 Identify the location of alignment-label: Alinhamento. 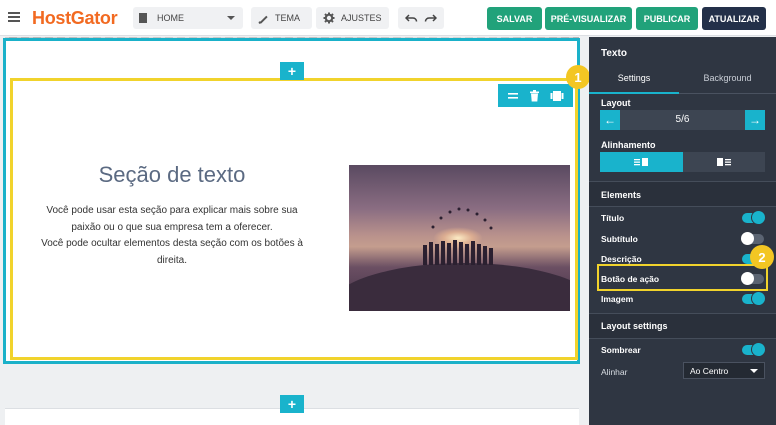
(628, 145).